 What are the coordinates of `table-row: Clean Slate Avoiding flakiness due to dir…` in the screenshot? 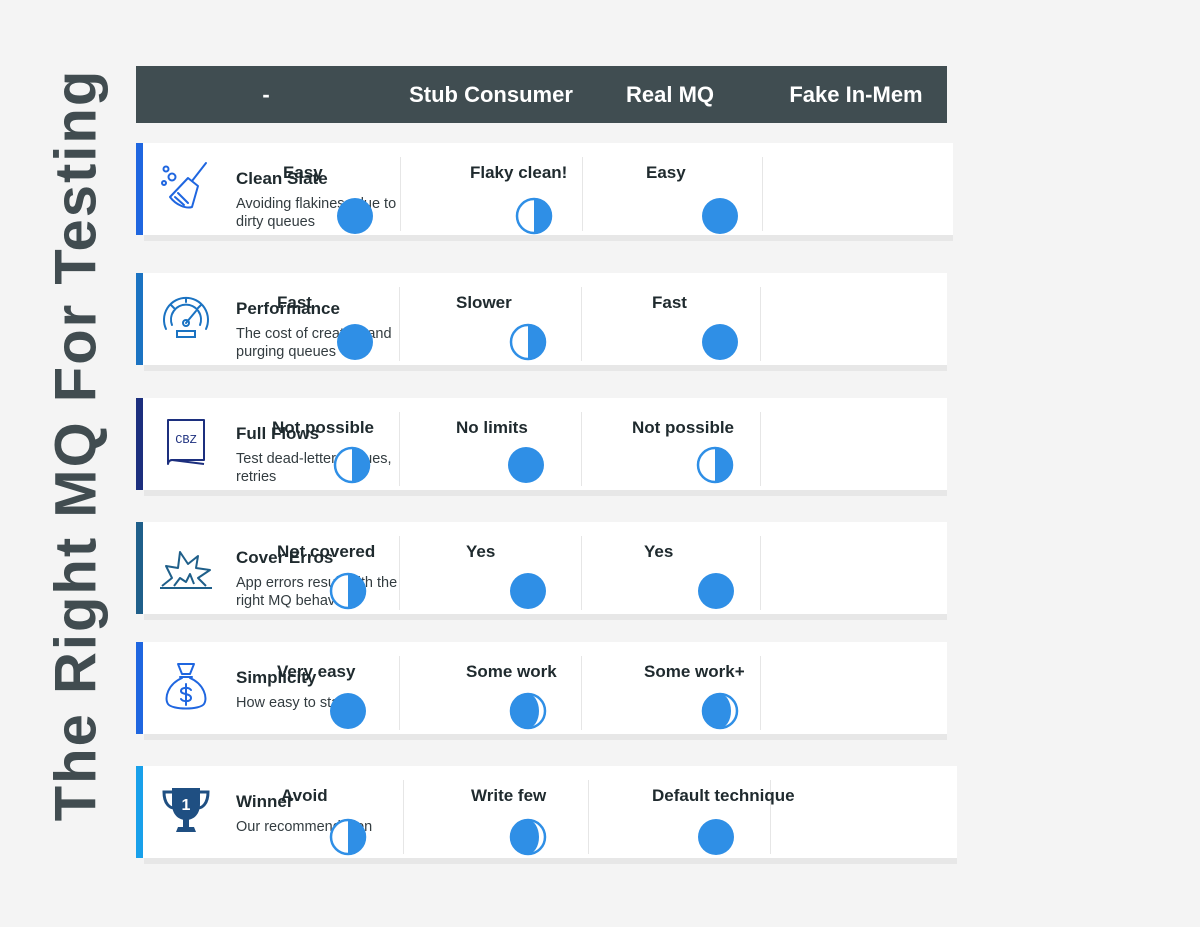 It's located at (544, 192).